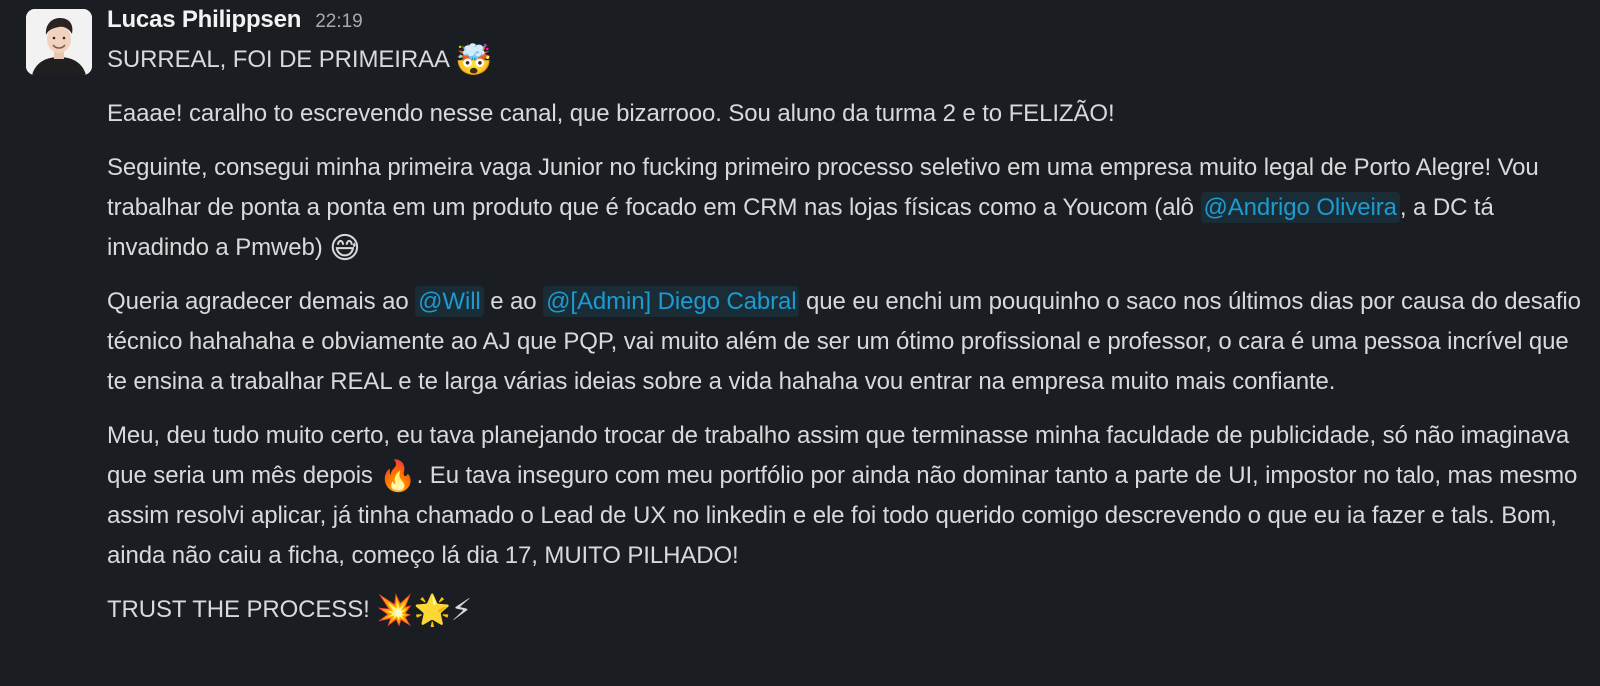  I want to click on paragraph-text: Queria agradecer demais ao, so click(261, 301).